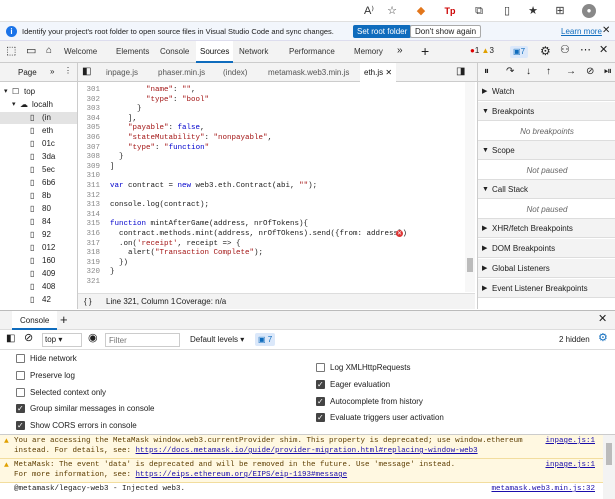 This screenshot has width=615, height=499. Describe the element at coordinates (399, 233) in the screenshot. I see `error-marker-icon: ✕` at that location.